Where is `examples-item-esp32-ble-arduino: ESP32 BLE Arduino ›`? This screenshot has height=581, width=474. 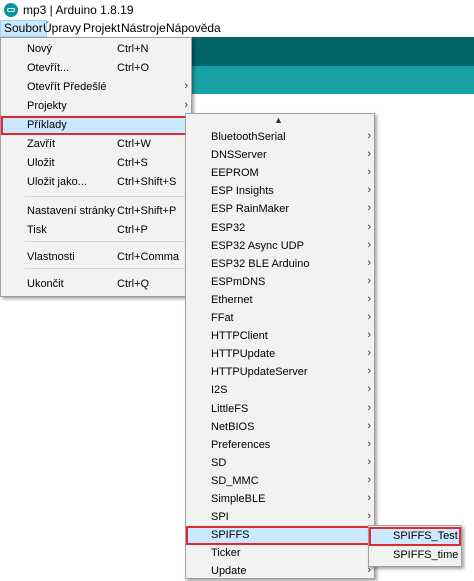 examples-item-esp32-ble-arduino: ESP32 BLE Arduino › is located at coordinates (280, 264).